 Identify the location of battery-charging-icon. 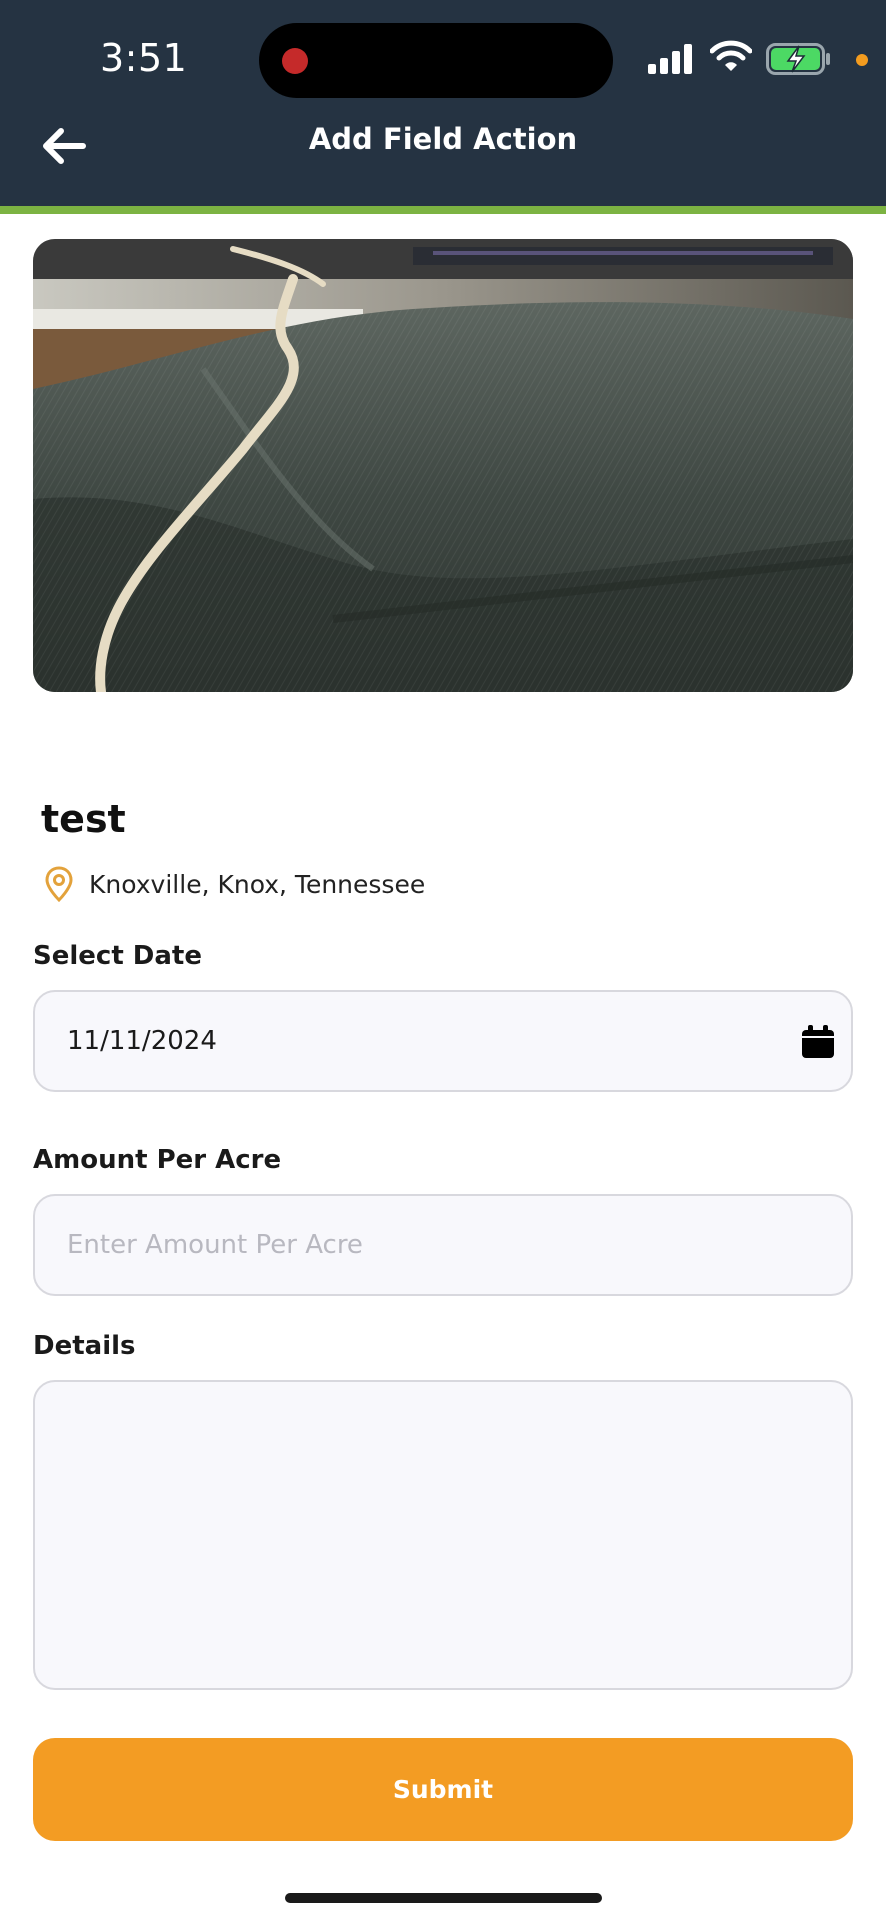
(798, 59).